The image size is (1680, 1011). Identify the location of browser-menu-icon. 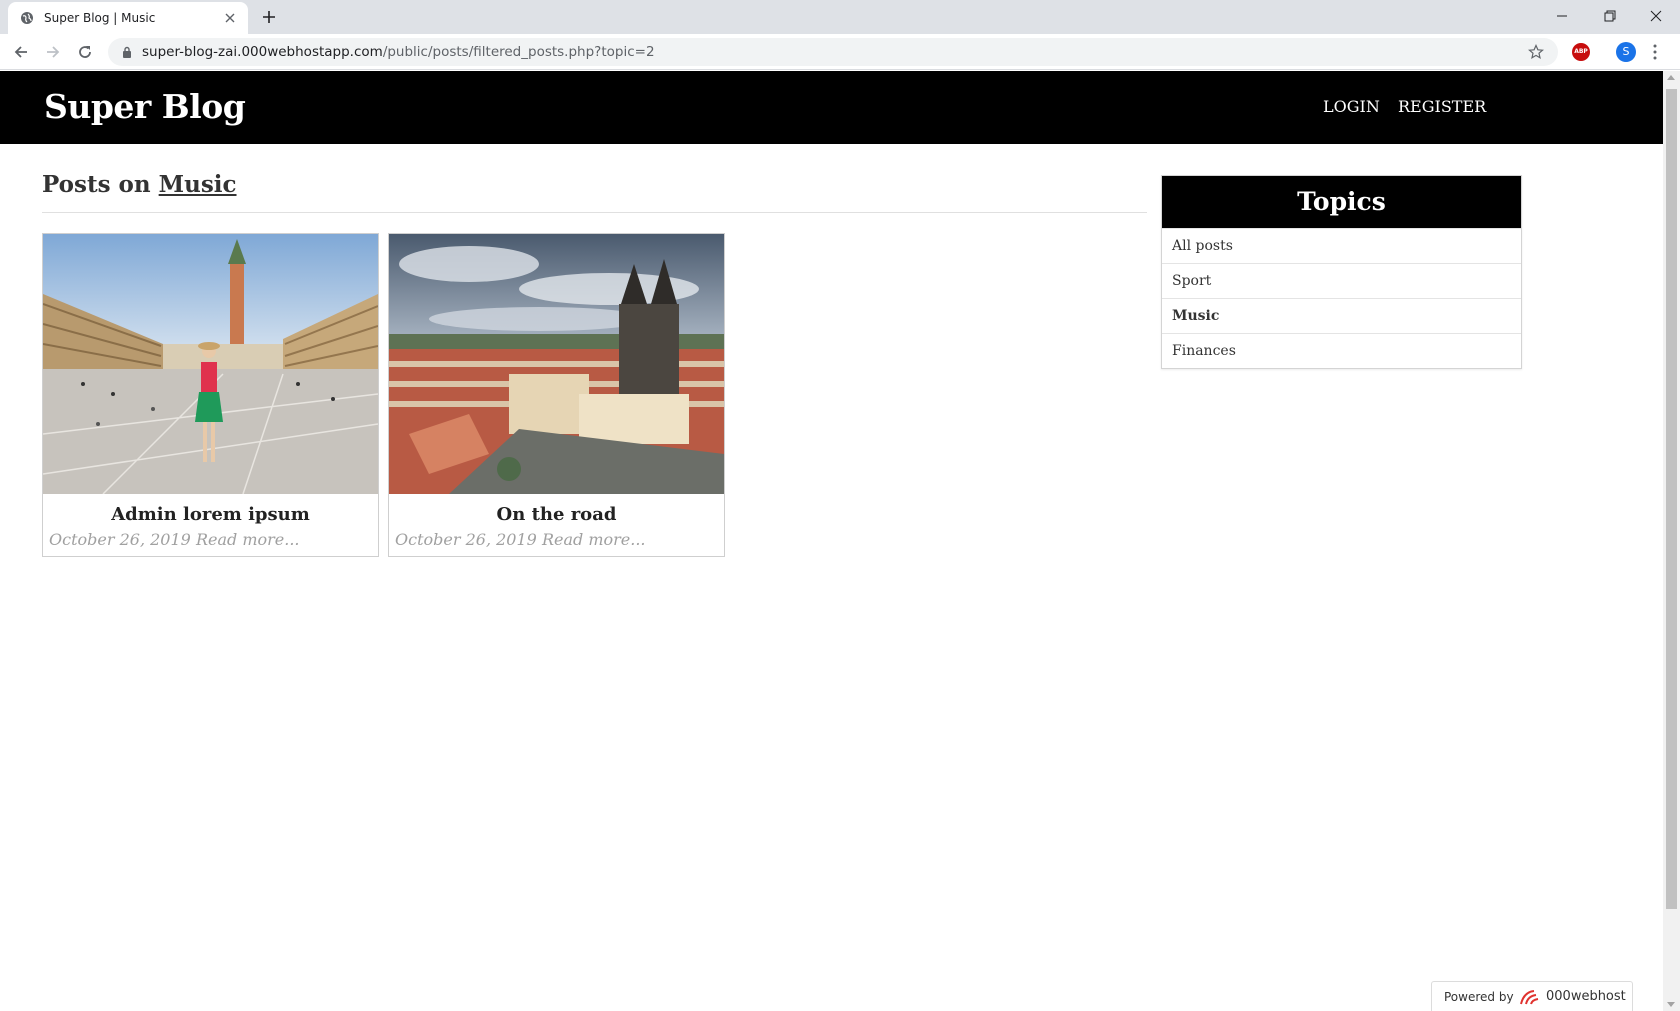
(1655, 52).